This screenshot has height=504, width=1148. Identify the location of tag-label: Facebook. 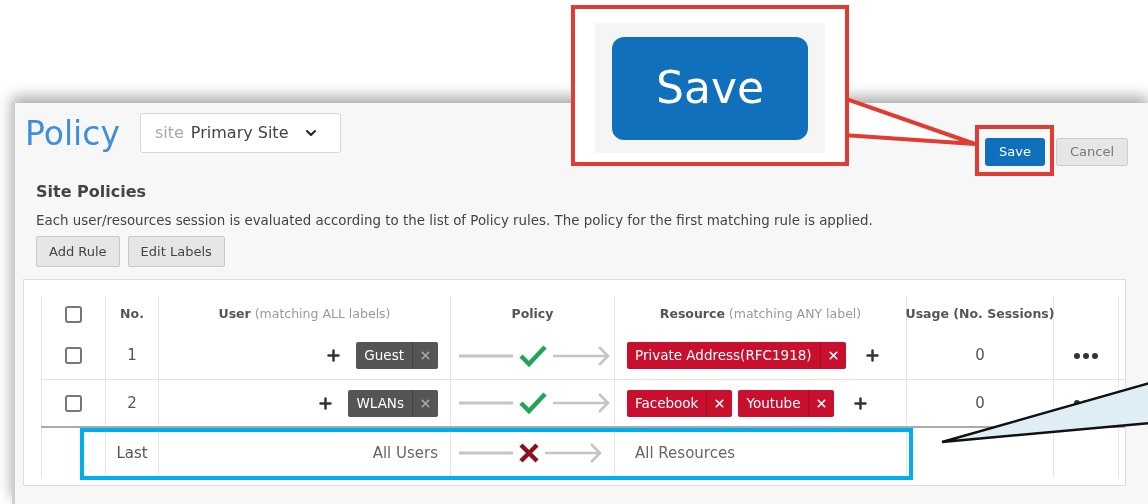
(667, 403).